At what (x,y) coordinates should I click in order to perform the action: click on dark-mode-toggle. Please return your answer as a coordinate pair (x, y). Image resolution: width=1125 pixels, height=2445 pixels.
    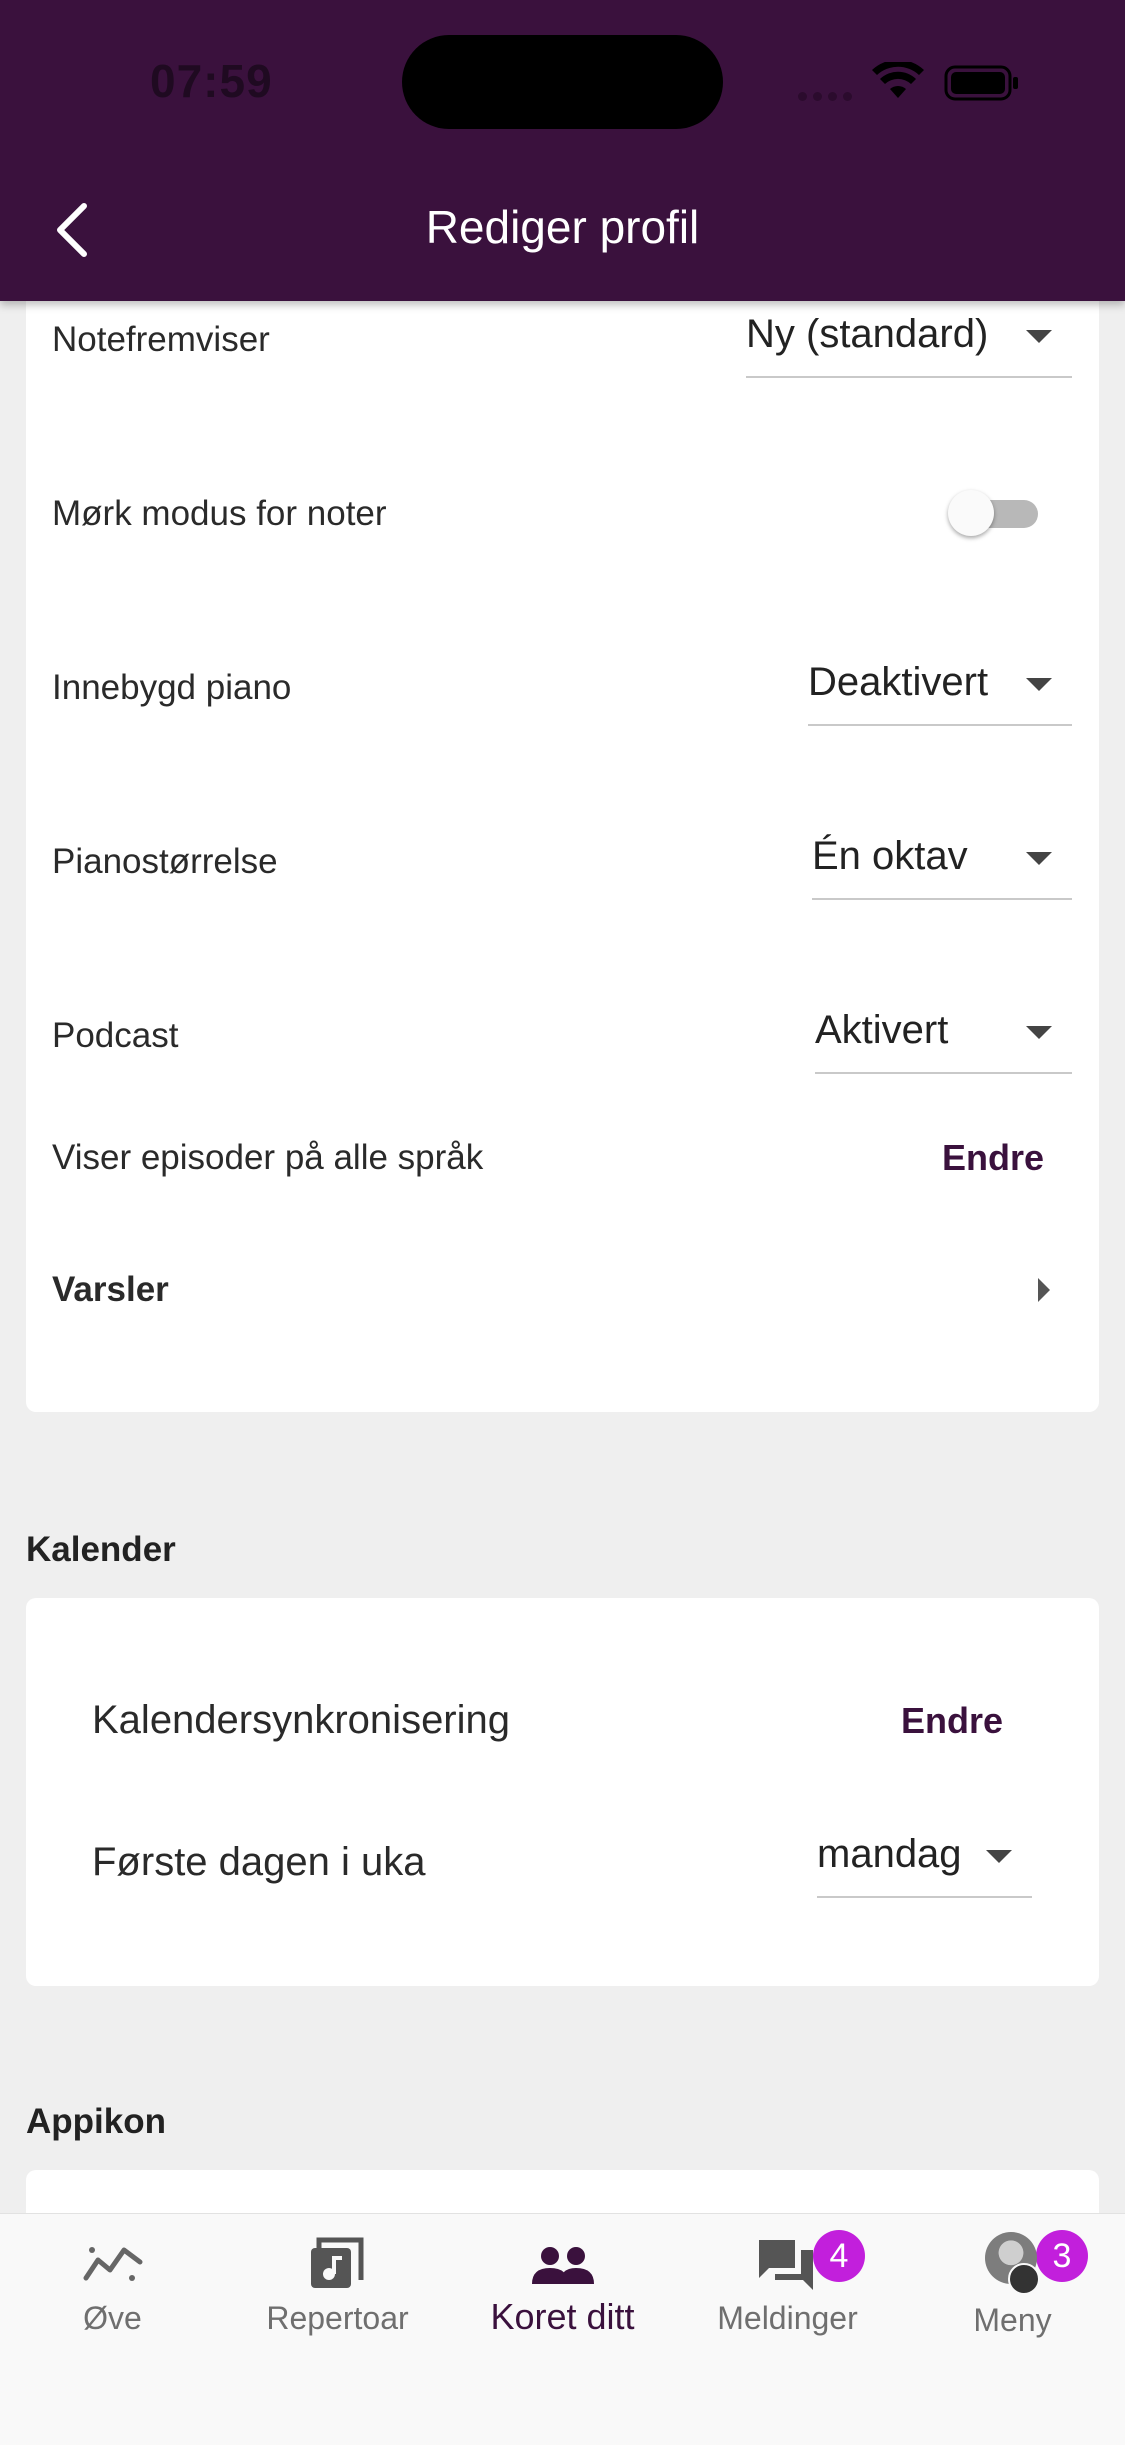
    Looking at the image, I should click on (996, 513).